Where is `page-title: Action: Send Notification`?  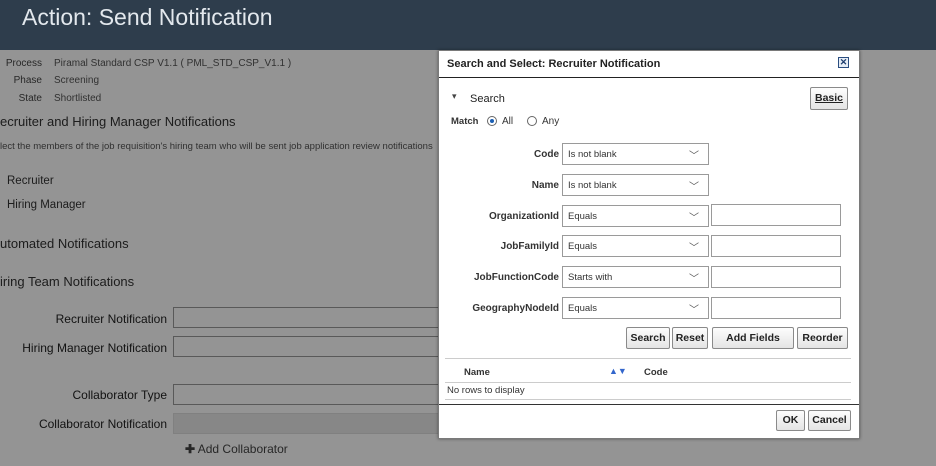
page-title: Action: Send Notification is located at coordinates (147, 17).